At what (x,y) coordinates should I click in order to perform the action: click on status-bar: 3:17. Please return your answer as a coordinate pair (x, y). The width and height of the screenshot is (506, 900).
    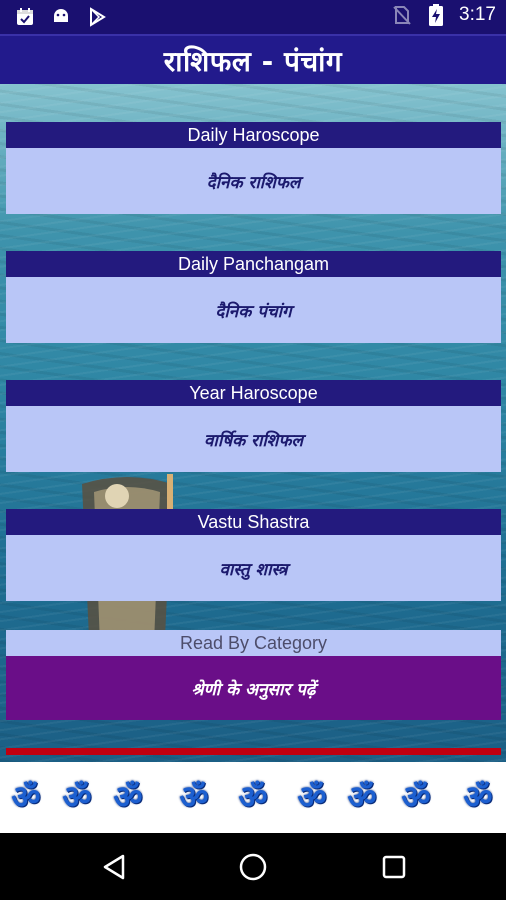
    Looking at the image, I should click on (253, 17).